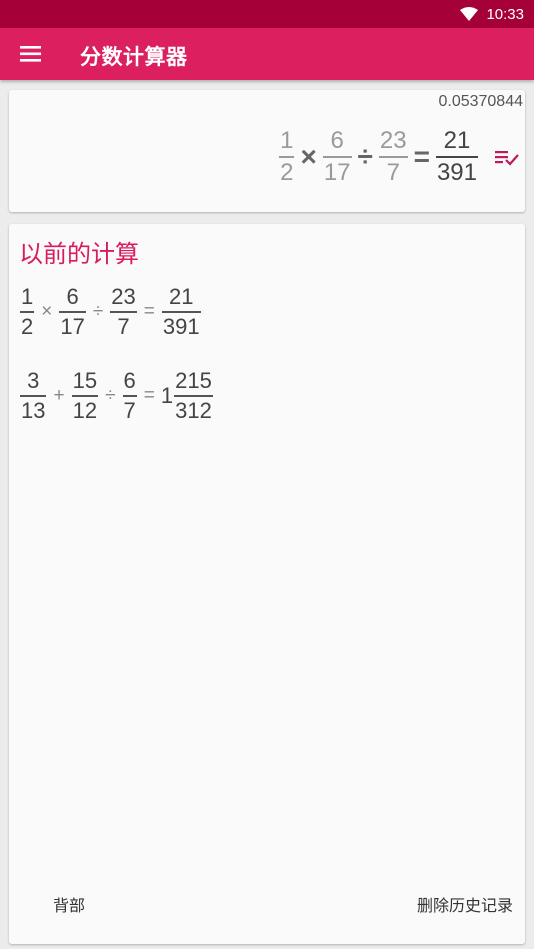 This screenshot has height=949, width=534. What do you see at coordinates (507, 157) in the screenshot?
I see `clear-list-icon` at bounding box center [507, 157].